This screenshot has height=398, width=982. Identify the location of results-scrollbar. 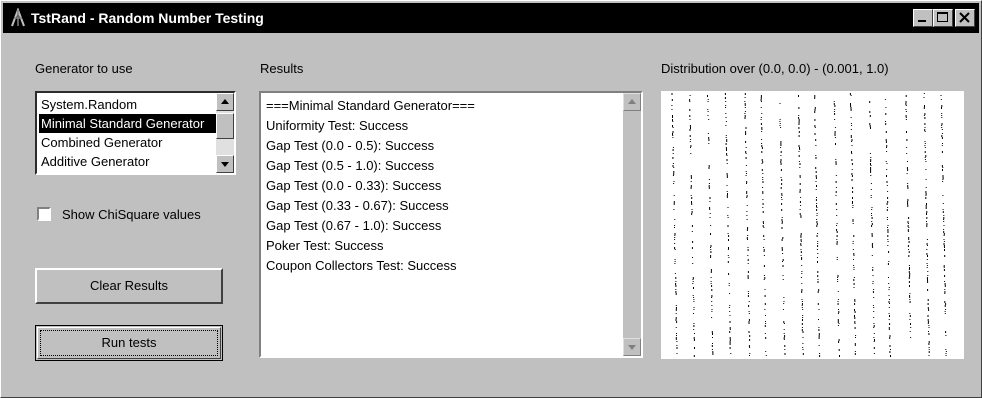
(632, 224).